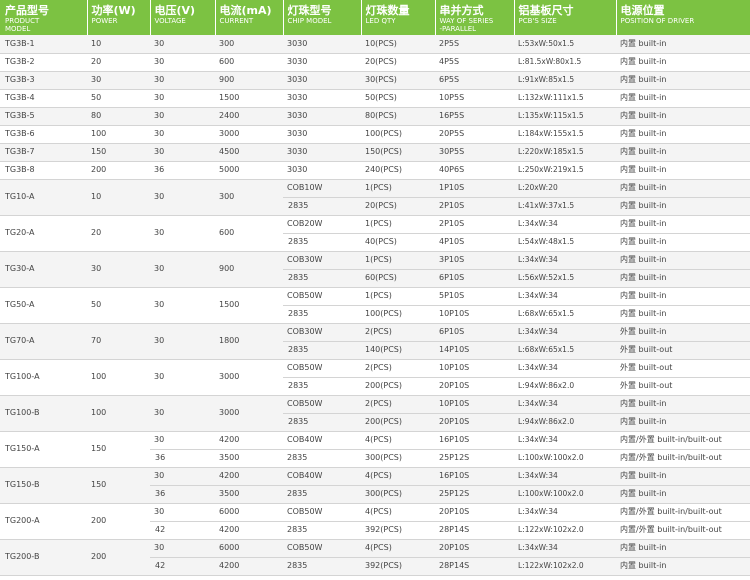 Image resolution: width=750 pixels, height=580 pixels. What do you see at coordinates (43, 170) in the screenshot?
I see `cell-product-model: TG3B-8` at bounding box center [43, 170].